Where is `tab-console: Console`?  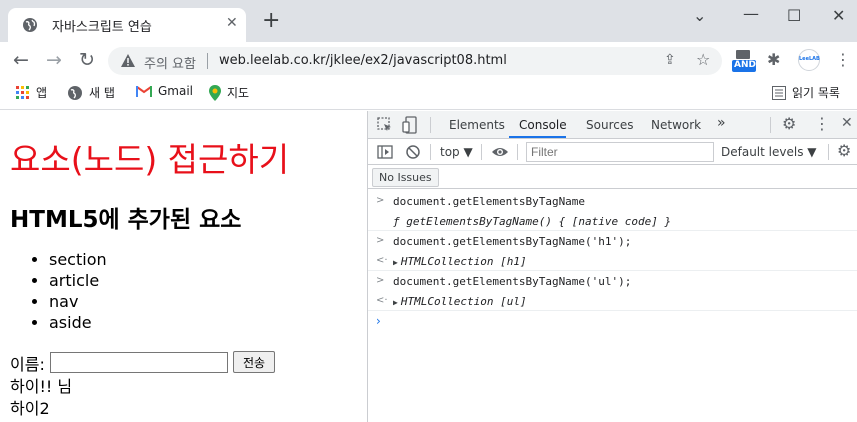
tab-console: Console is located at coordinates (543, 125).